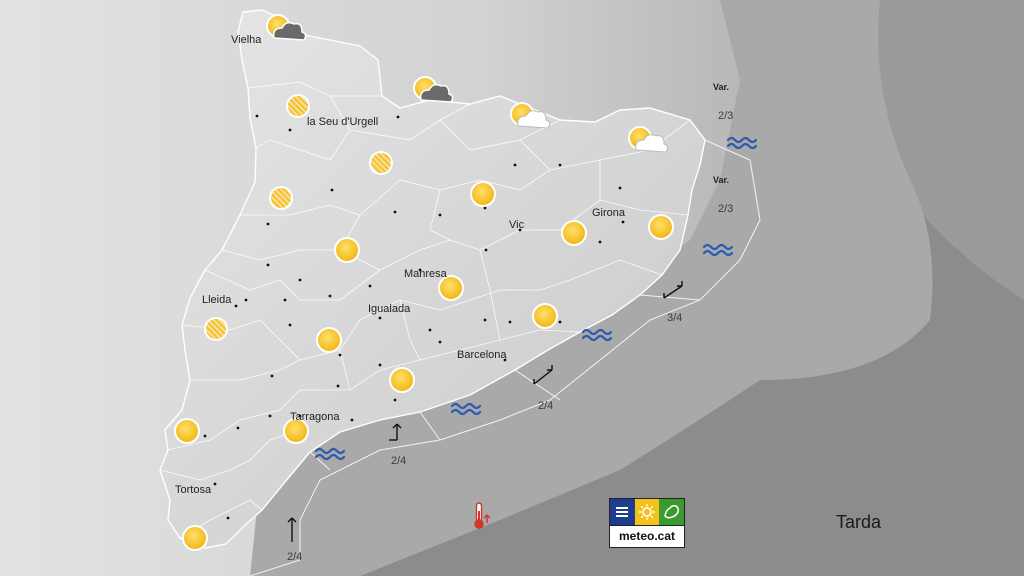  I want to click on city-label-tortosa: Tortosa, so click(193, 490).